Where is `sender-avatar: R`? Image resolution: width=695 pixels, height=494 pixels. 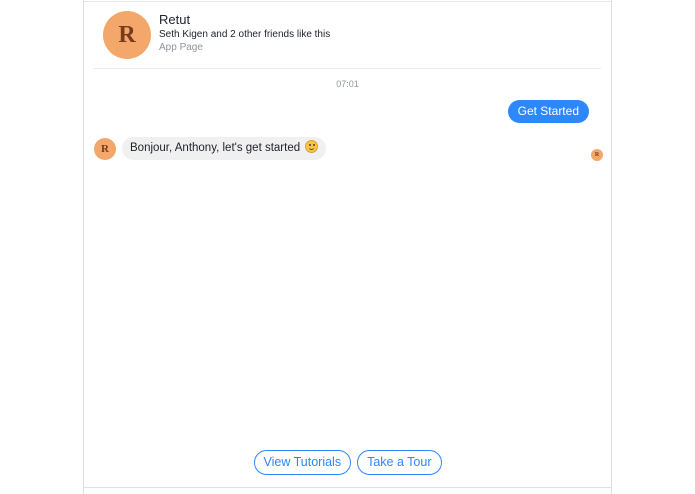 sender-avatar: R is located at coordinates (105, 149).